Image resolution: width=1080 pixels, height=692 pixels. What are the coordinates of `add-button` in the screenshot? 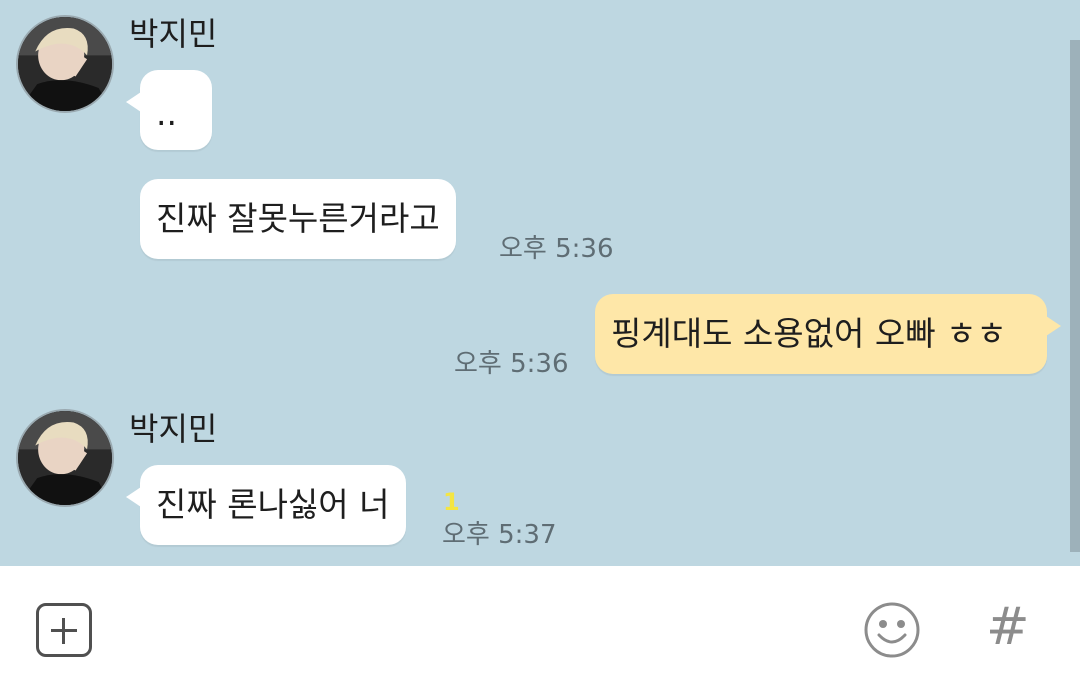 It's located at (64, 630).